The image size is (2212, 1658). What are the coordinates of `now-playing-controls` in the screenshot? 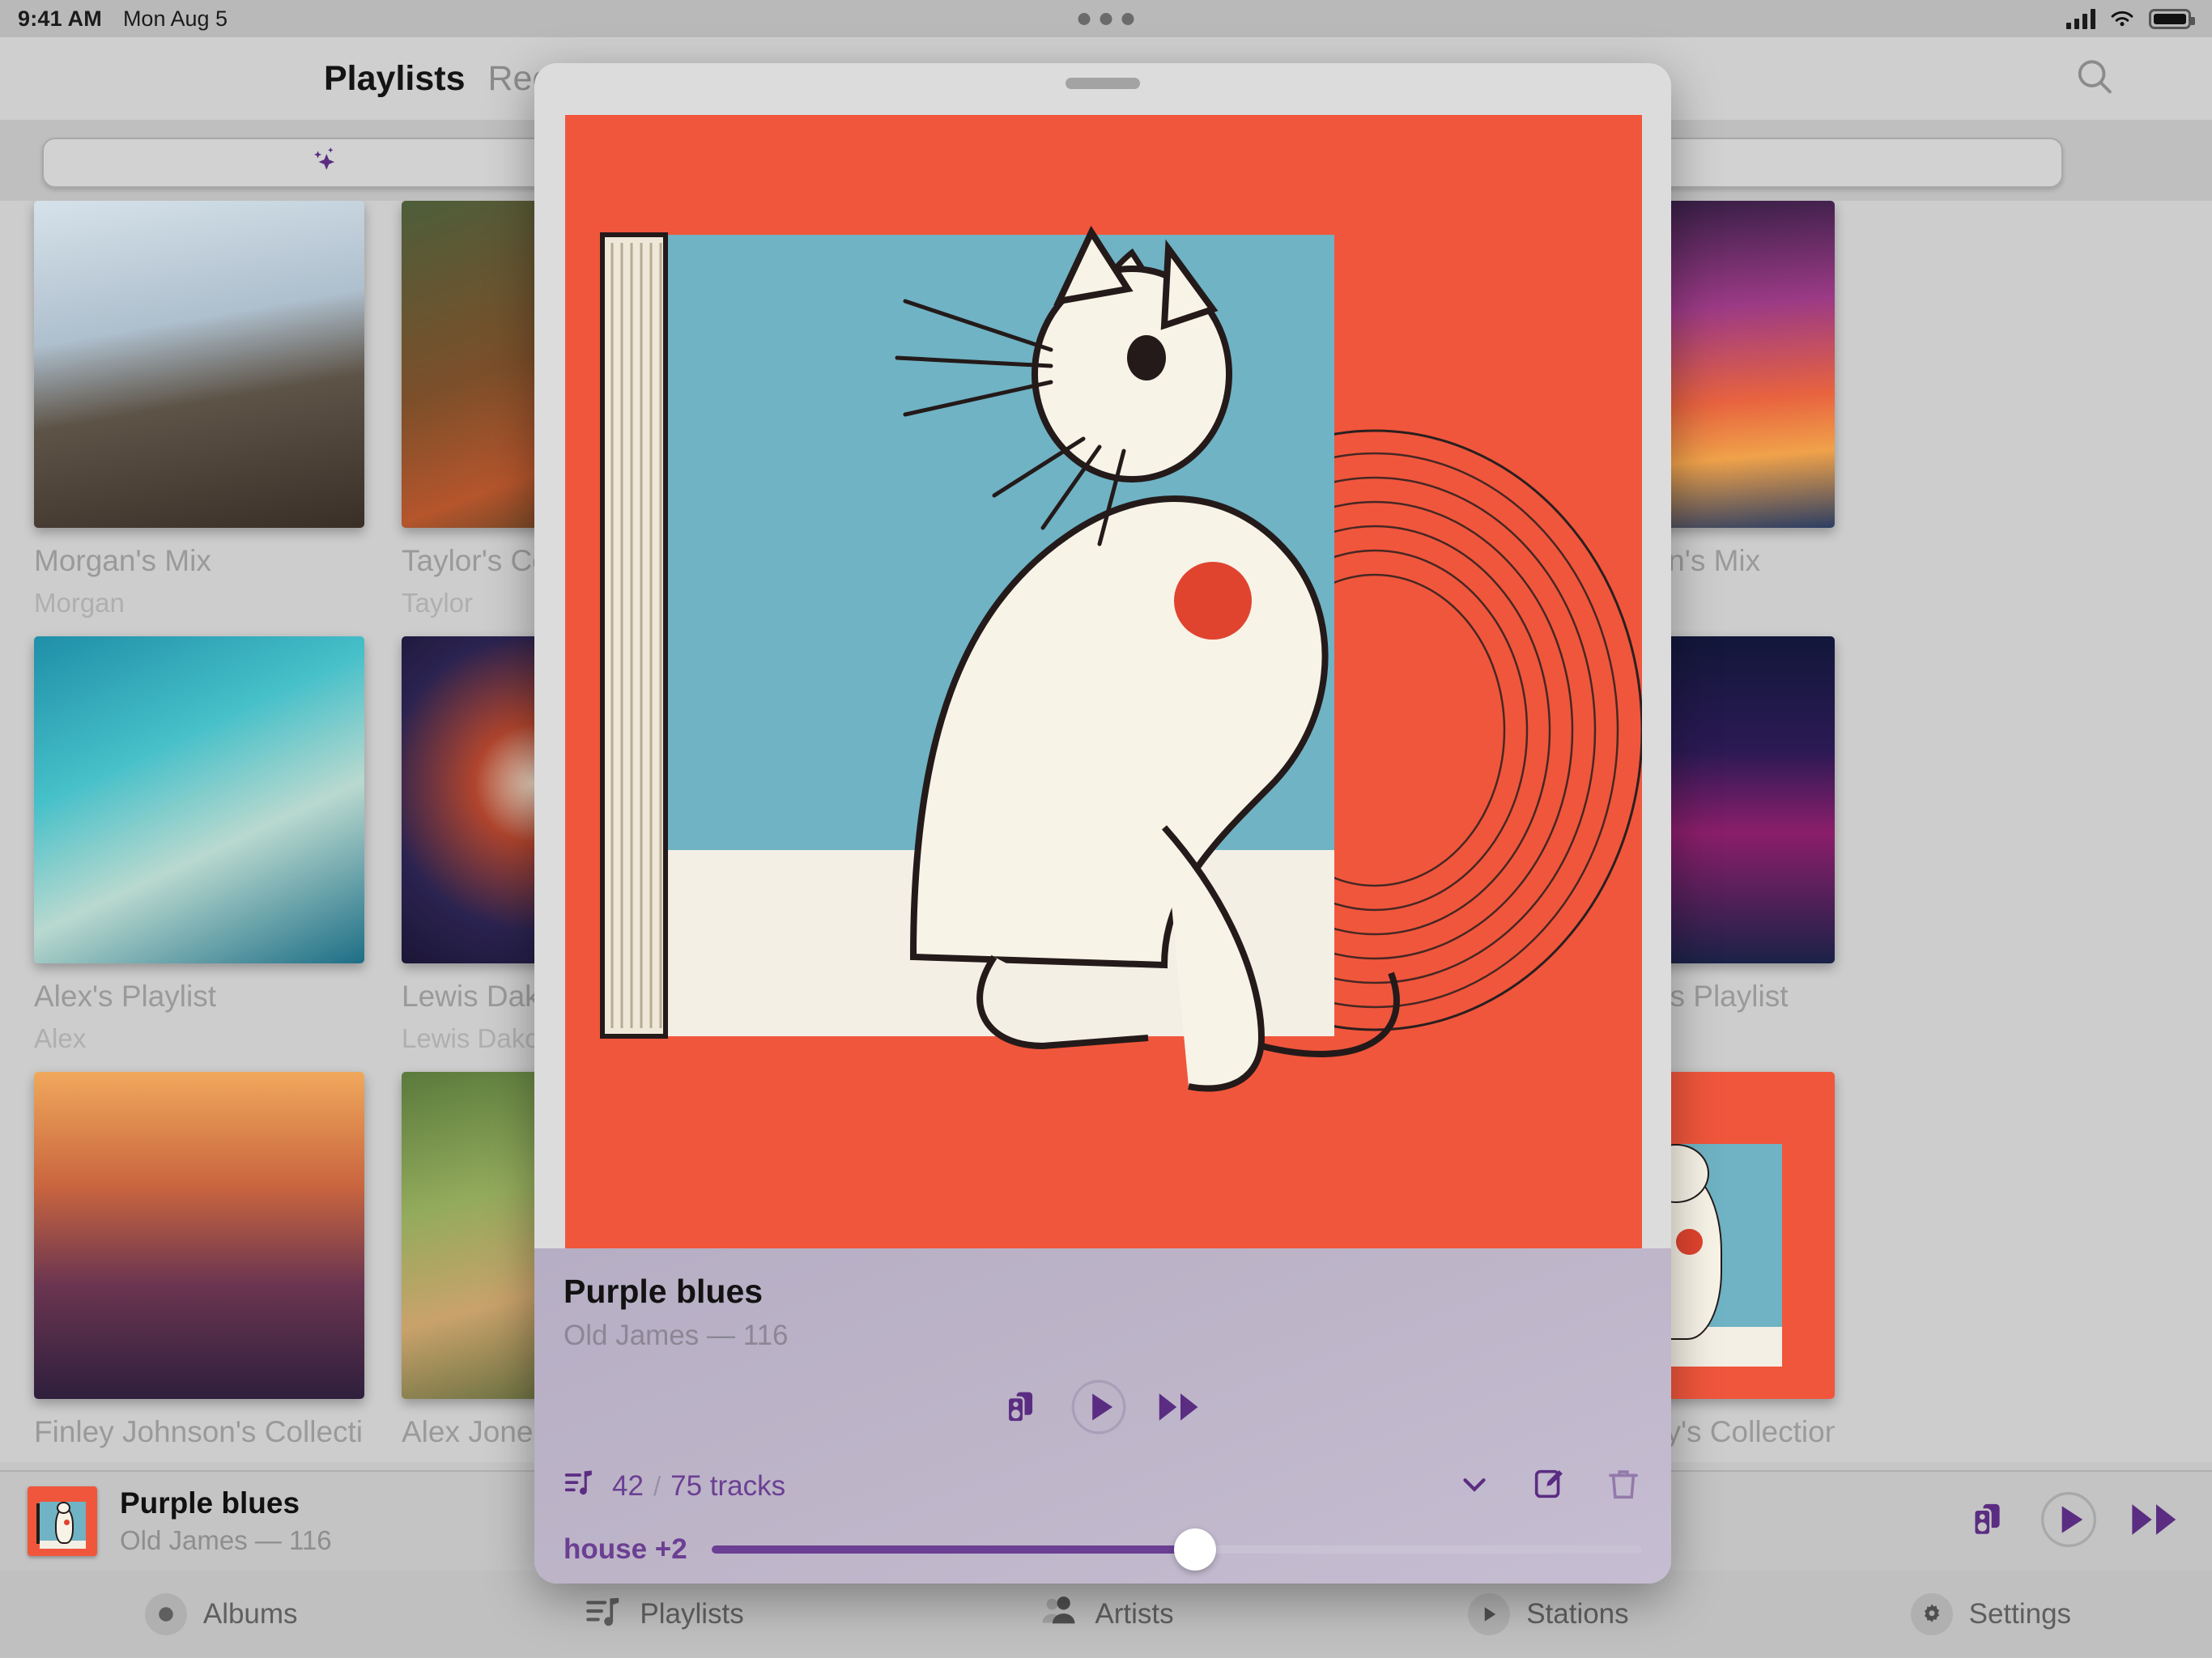 It's located at (2075, 1522).